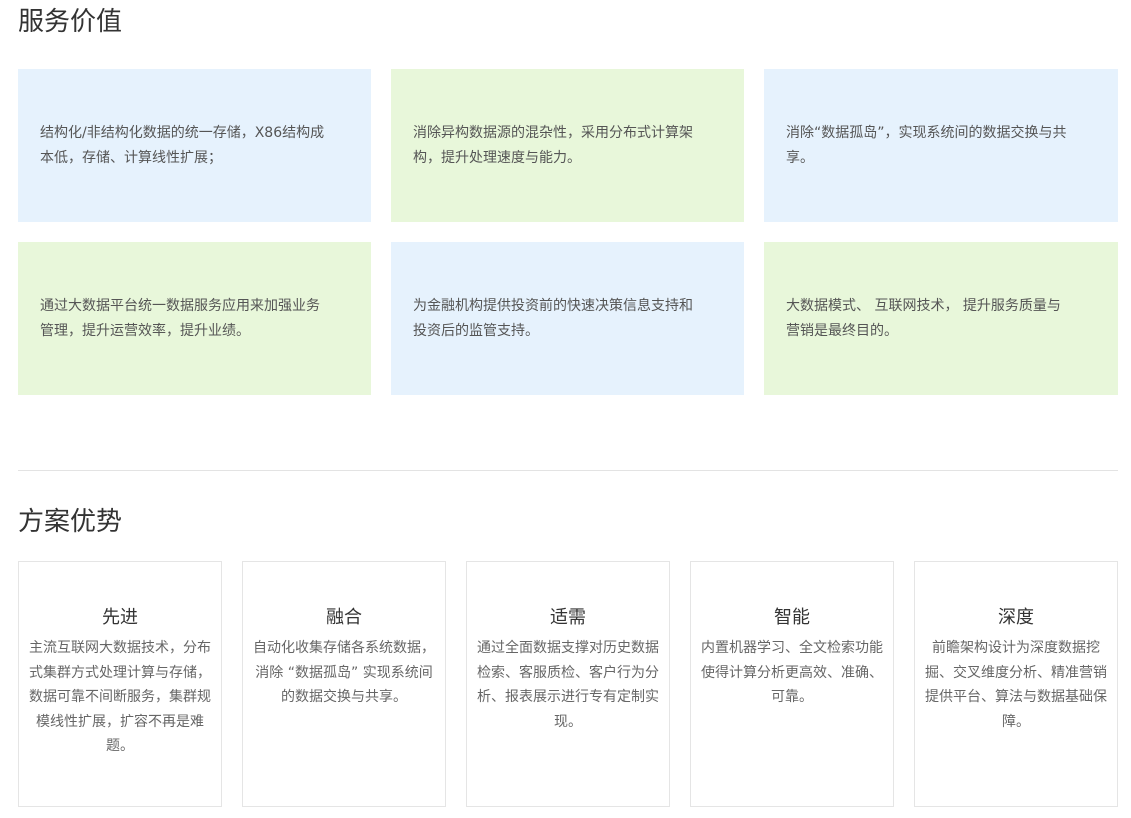  What do you see at coordinates (70, 22) in the screenshot?
I see `section-title-service-value: 服务价值` at bounding box center [70, 22].